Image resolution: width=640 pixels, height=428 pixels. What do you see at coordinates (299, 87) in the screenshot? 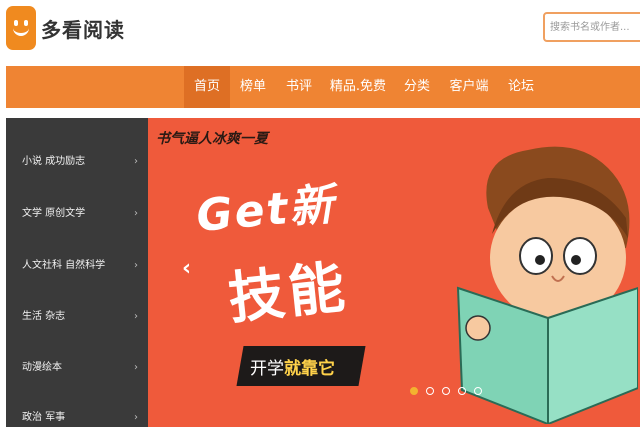
I see `nav-reviews: 书评` at bounding box center [299, 87].